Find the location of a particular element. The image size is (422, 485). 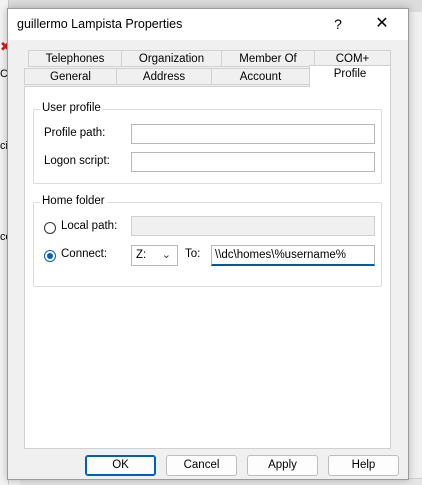

home-folder-path-input is located at coordinates (293, 255).